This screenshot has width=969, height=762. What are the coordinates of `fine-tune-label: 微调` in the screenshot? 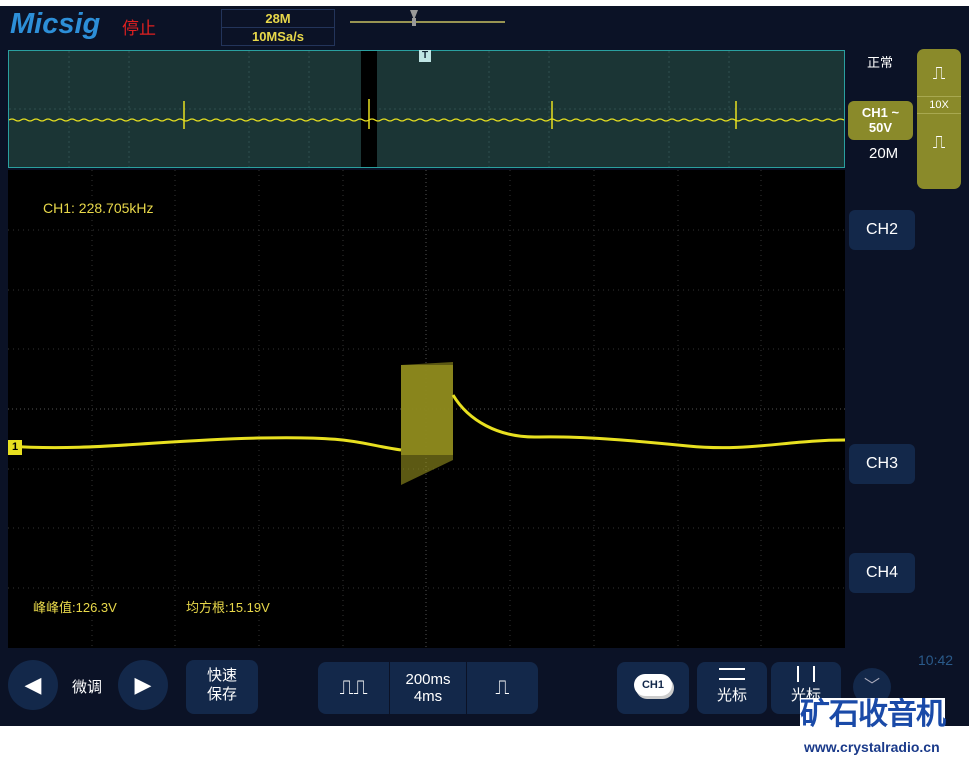 It's located at (87, 687).